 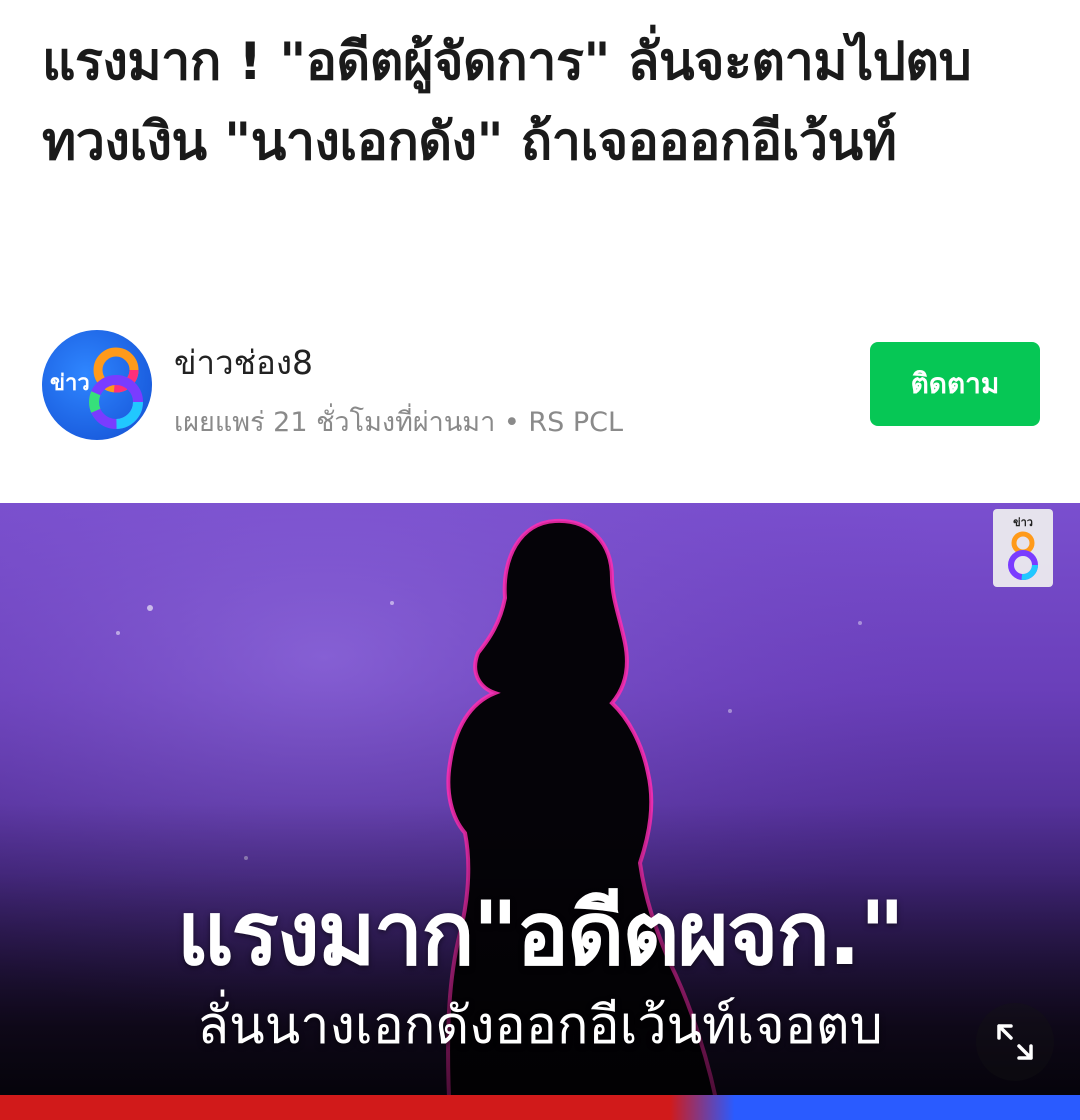 I want to click on bottom-color-stripe, so click(x=540, y=1107).